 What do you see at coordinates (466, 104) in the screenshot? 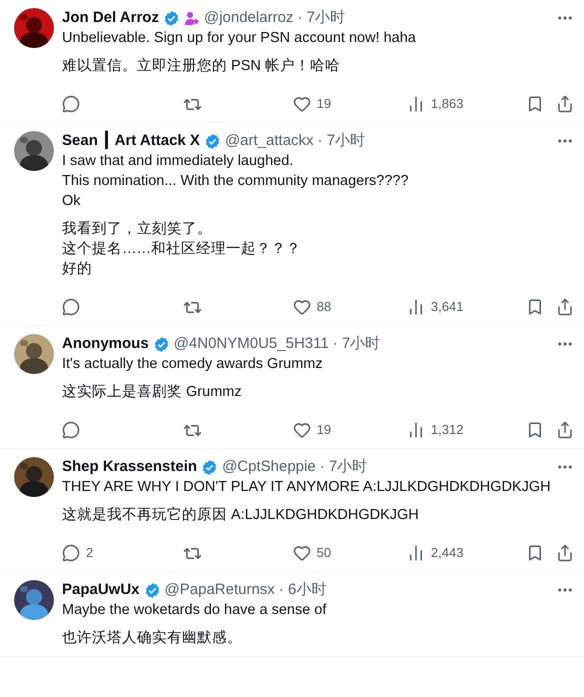
I see `views-button: 1,863` at bounding box center [466, 104].